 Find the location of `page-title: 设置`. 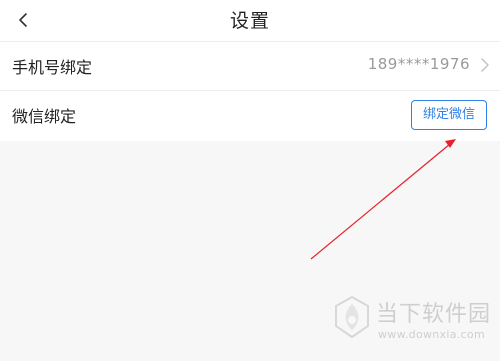

page-title: 设置 is located at coordinates (249, 21).